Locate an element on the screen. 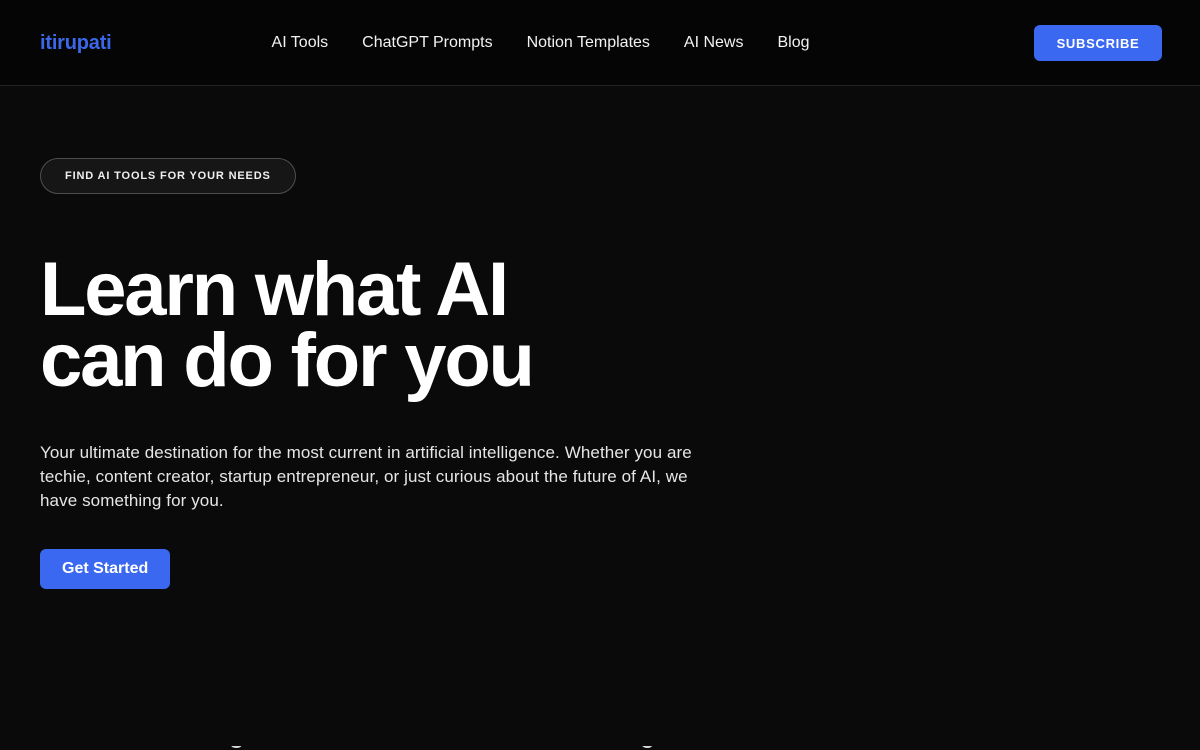 The width and height of the screenshot is (1200, 750). below-fold-peek-left: S is located at coordinates (236, 748).